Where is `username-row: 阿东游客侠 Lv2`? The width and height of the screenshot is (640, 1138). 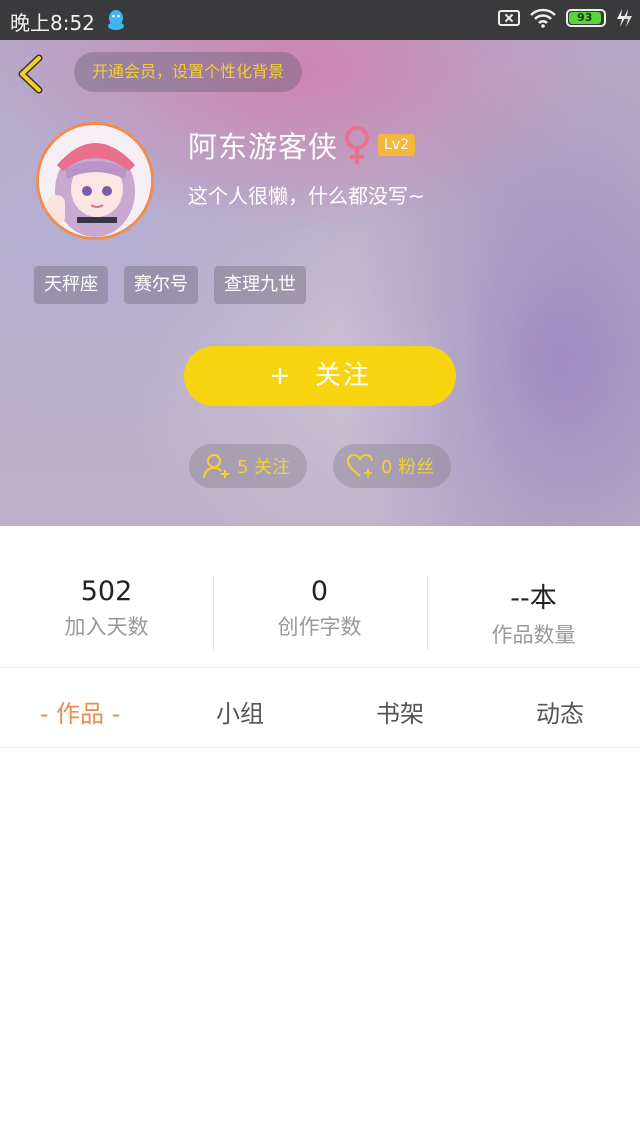 username-row: 阿东游客侠 Lv2 is located at coordinates (302, 145).